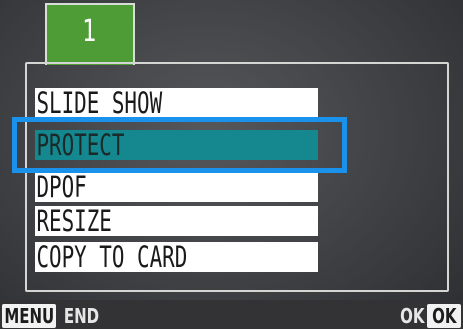  Describe the element at coordinates (176, 103) in the screenshot. I see `menu-item-slide-show: SLIDE SHOW` at that location.